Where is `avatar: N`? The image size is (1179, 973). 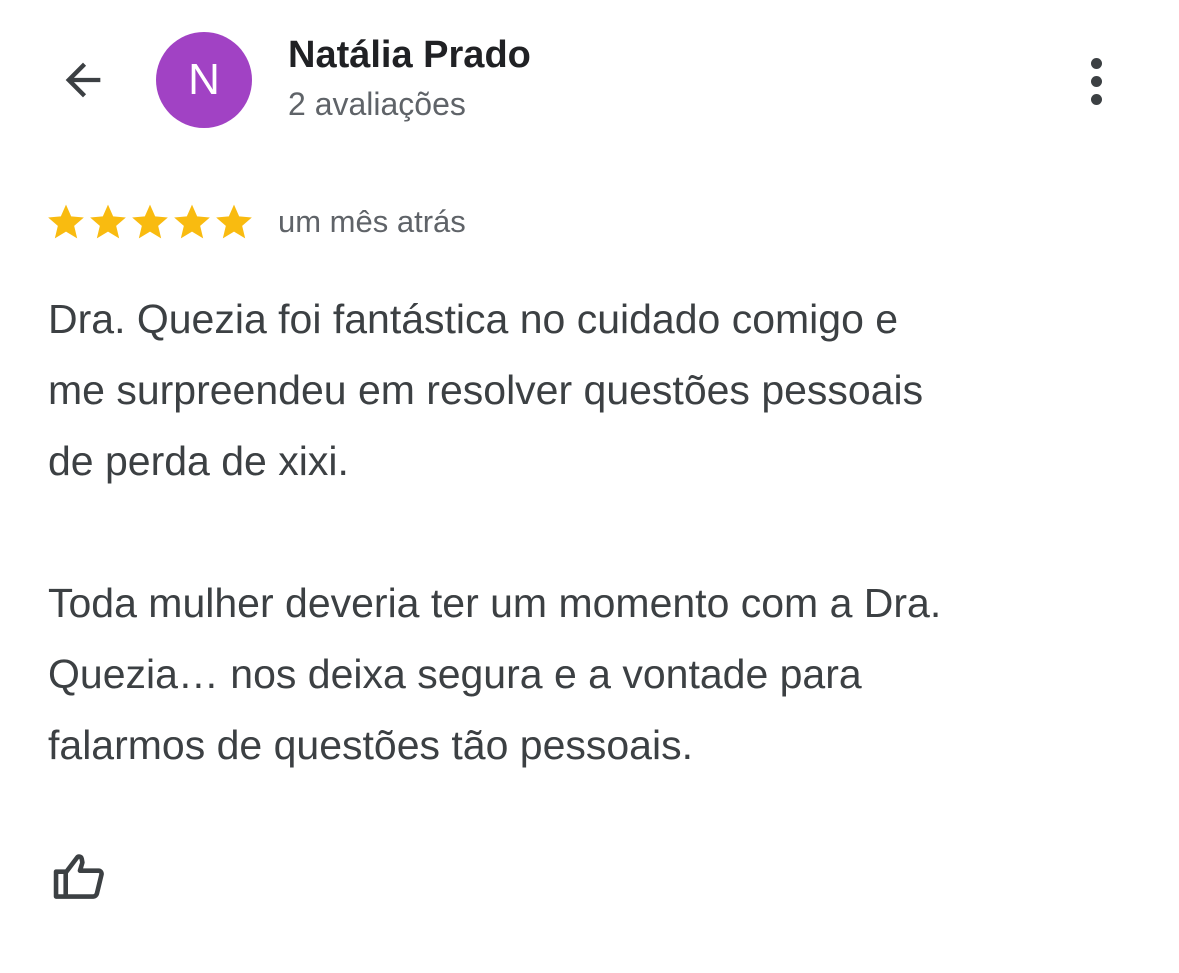
avatar: N is located at coordinates (204, 80).